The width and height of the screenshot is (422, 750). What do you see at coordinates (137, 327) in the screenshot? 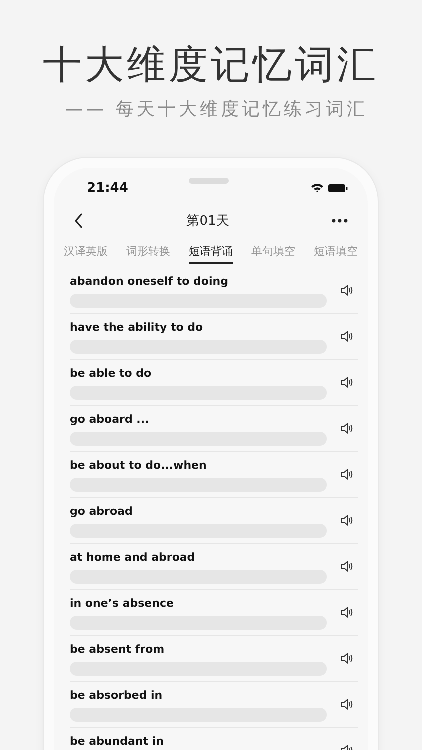
I see `phrase-text: have the ability to do` at bounding box center [137, 327].